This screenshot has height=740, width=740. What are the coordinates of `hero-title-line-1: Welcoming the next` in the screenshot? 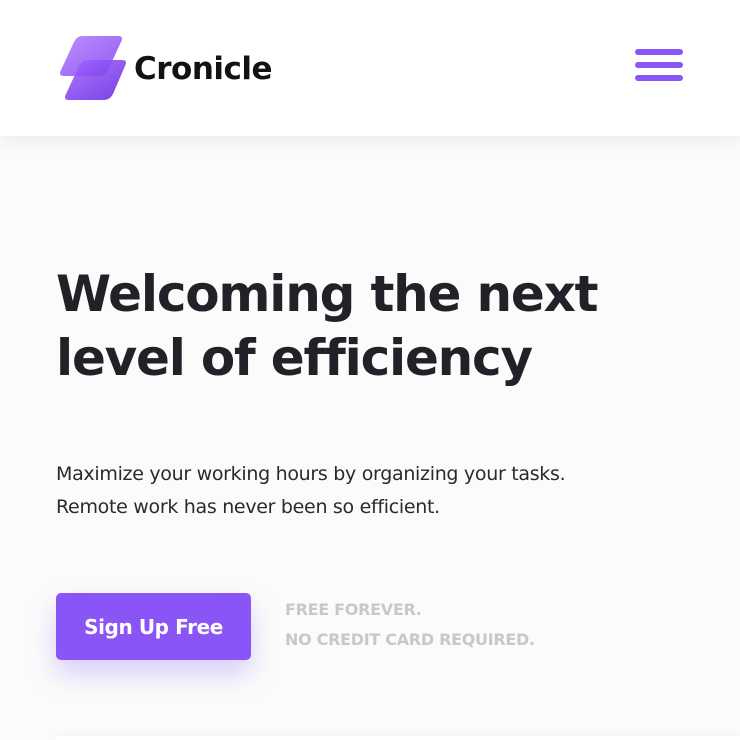 It's located at (327, 294).